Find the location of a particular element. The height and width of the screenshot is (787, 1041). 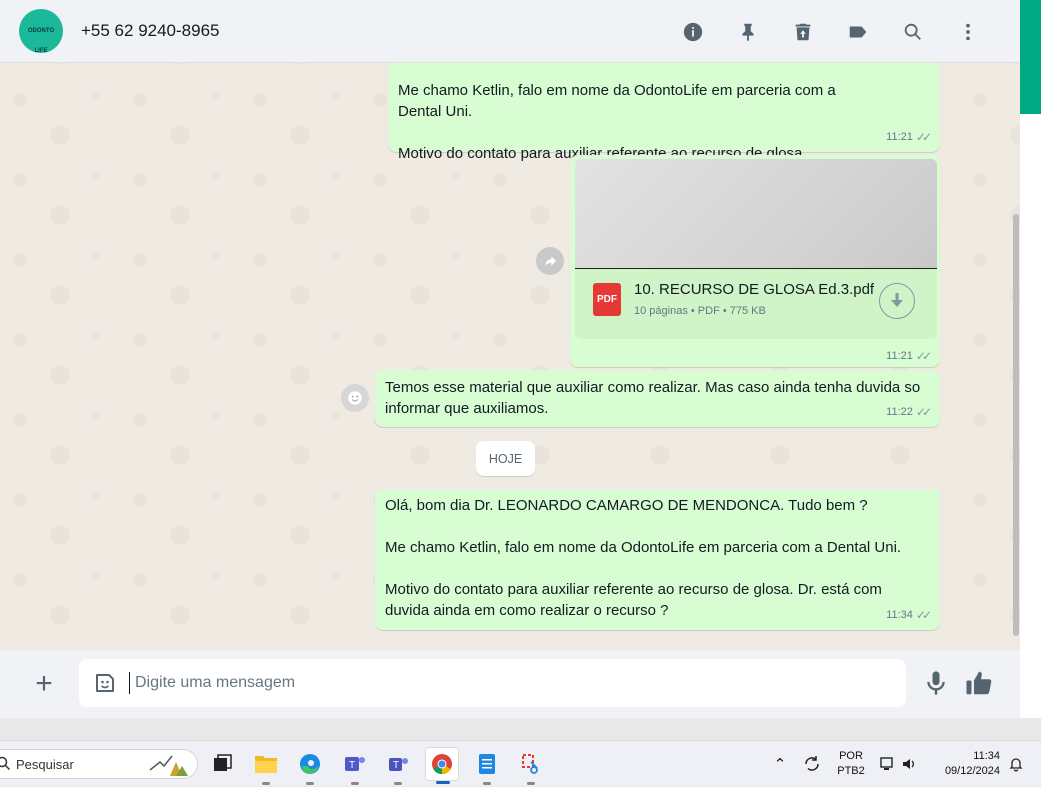

message-input-box is located at coordinates (492, 683).